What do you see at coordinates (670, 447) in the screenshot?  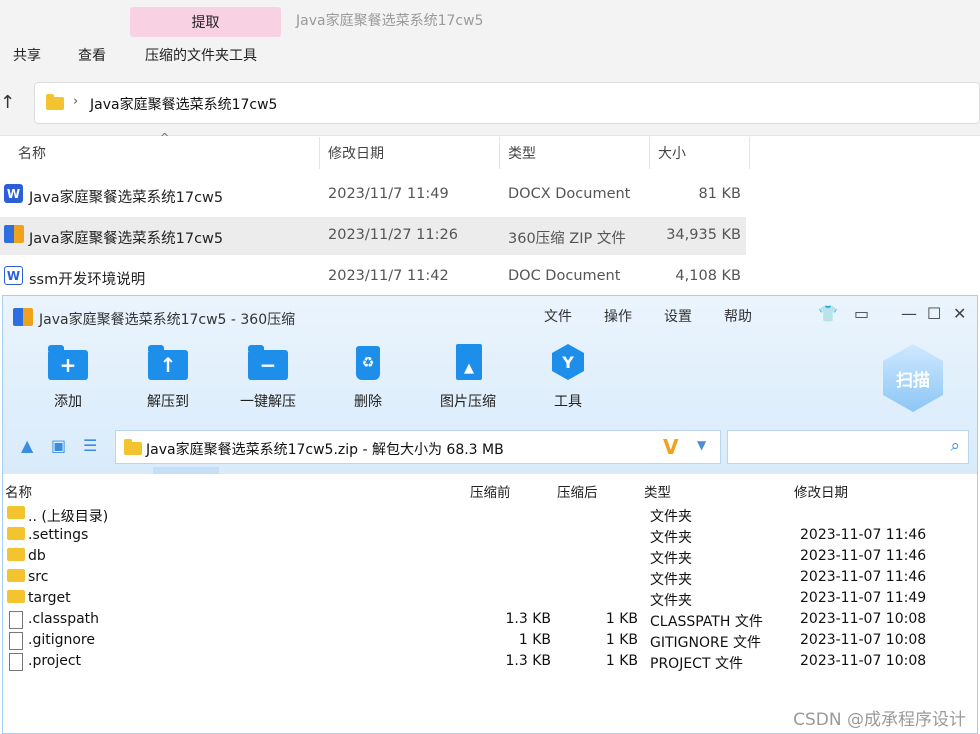 I see `v-badge-icon: V` at bounding box center [670, 447].